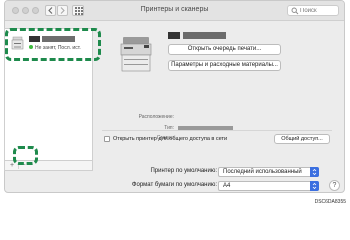 The height and width of the screenshot is (240, 350). What do you see at coordinates (174, 185) in the screenshot?
I see `default-paper-size-label: Формат бумаги по умолчанию:` at bounding box center [174, 185].